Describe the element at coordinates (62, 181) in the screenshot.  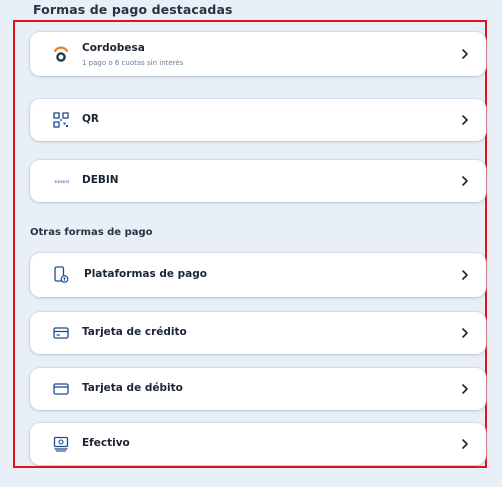
I see `debin-logo-icon: DEBIN` at that location.